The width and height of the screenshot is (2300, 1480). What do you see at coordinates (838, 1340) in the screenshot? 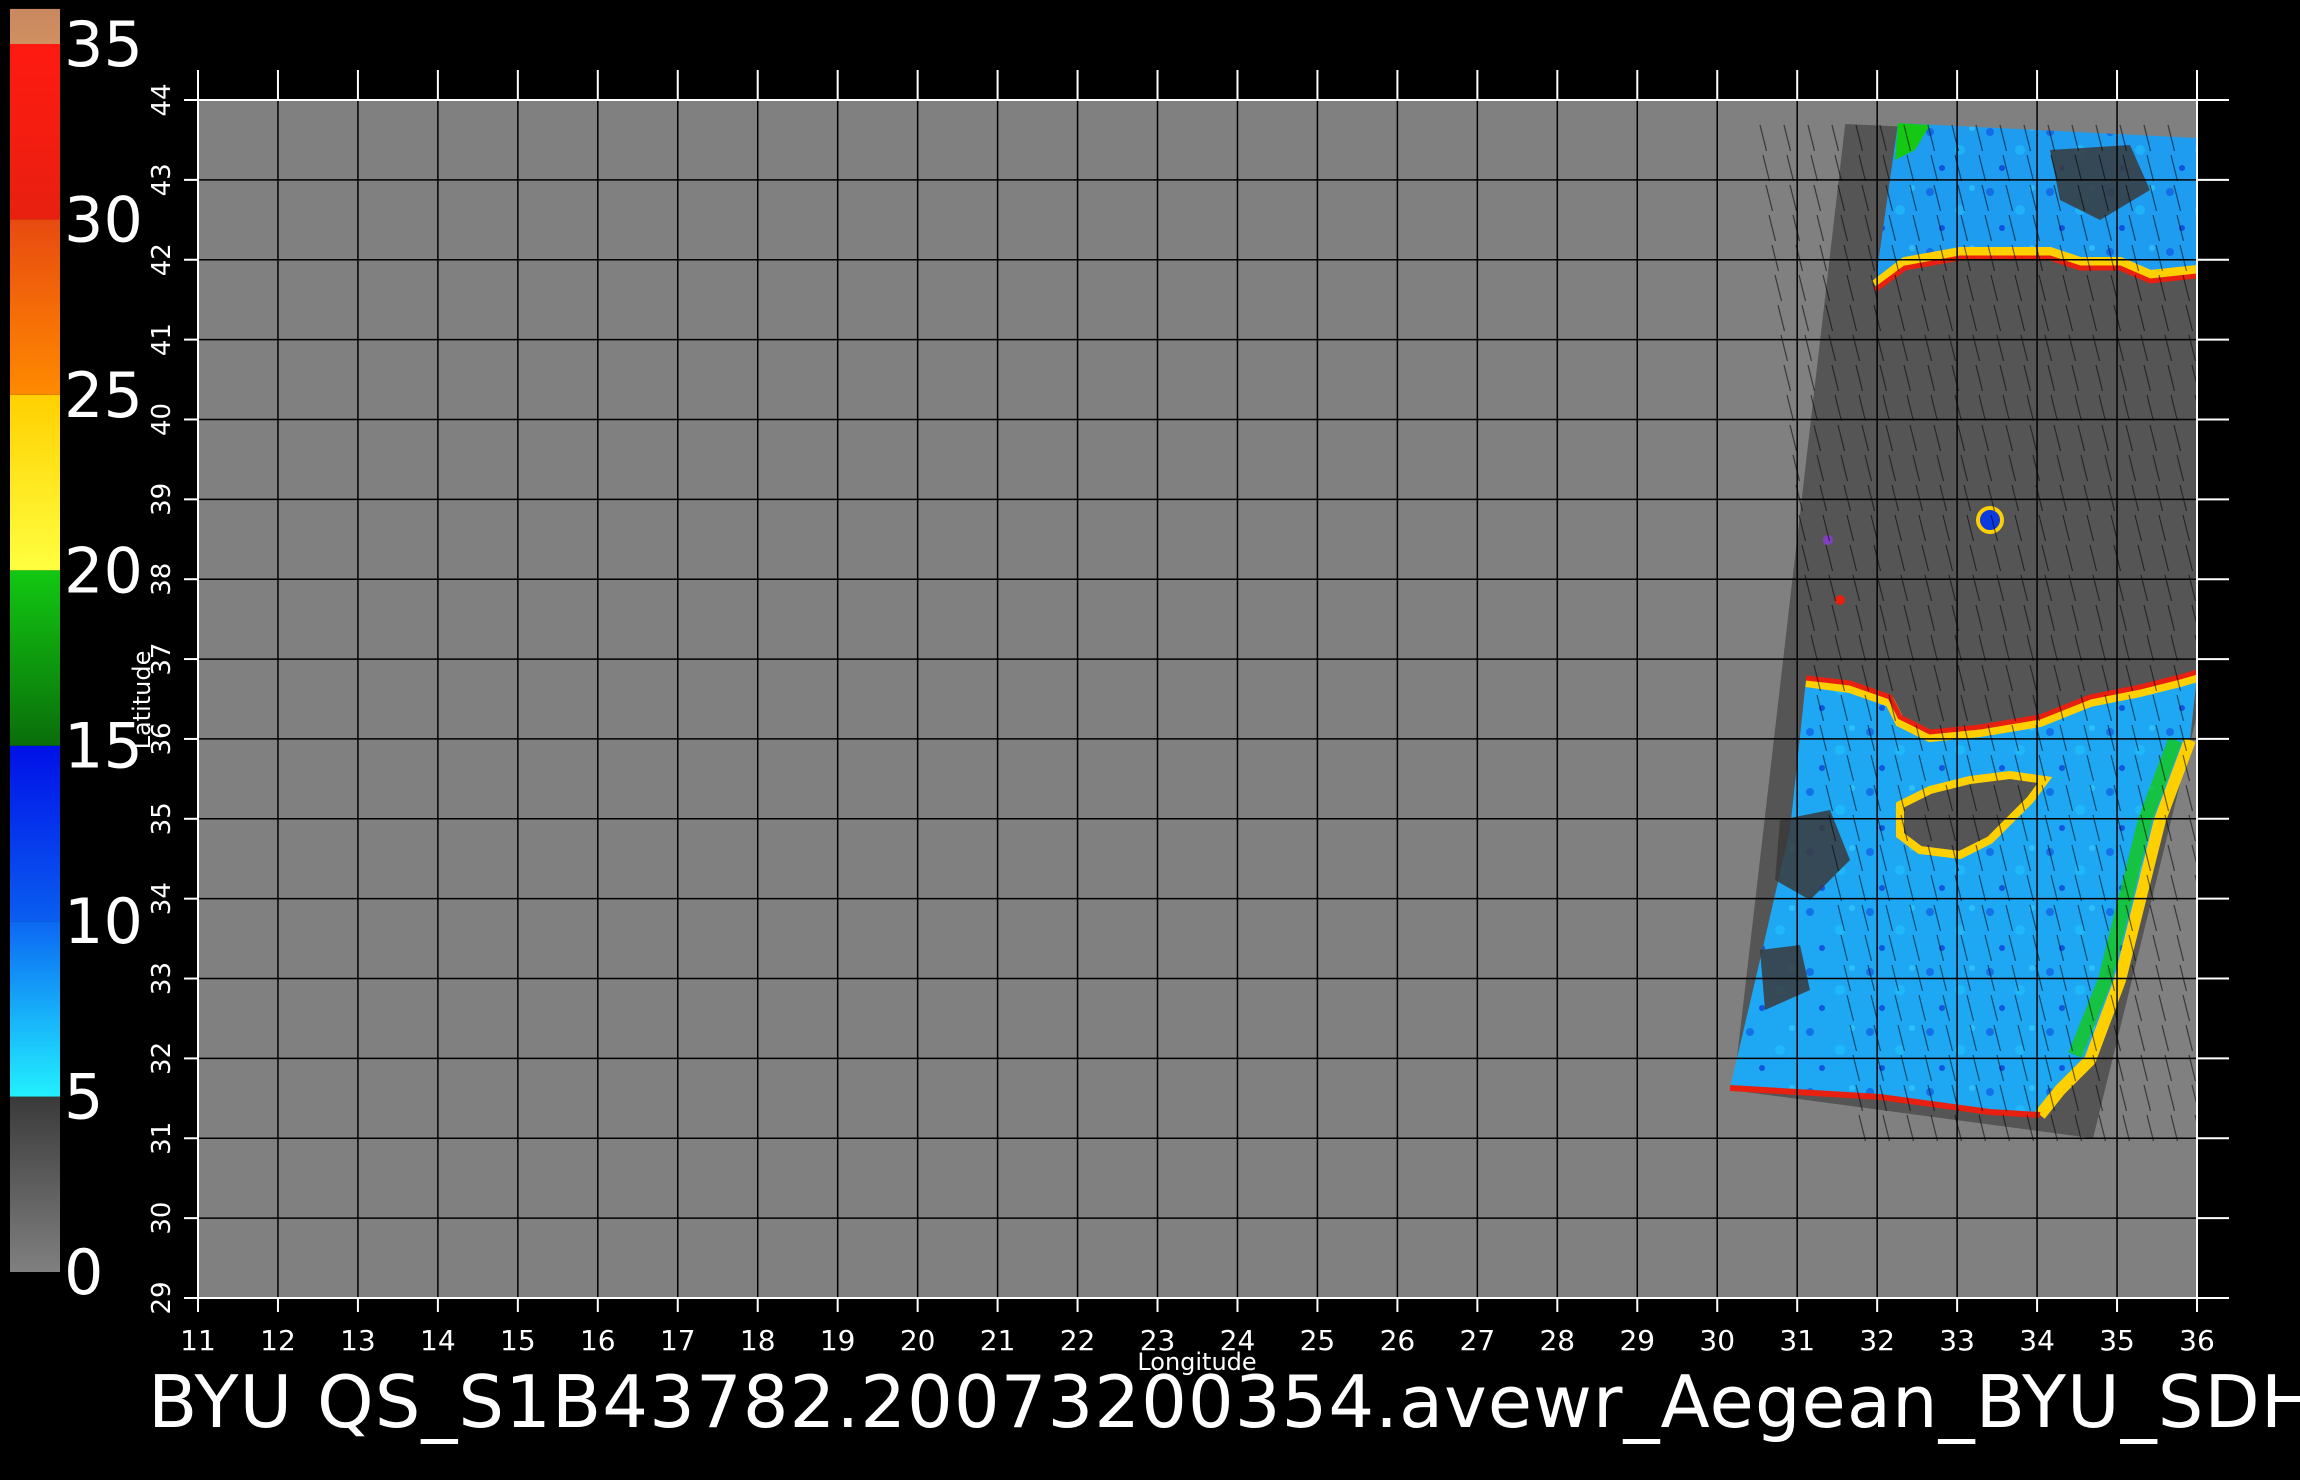
I see `x-tick-label: 19` at bounding box center [838, 1340].